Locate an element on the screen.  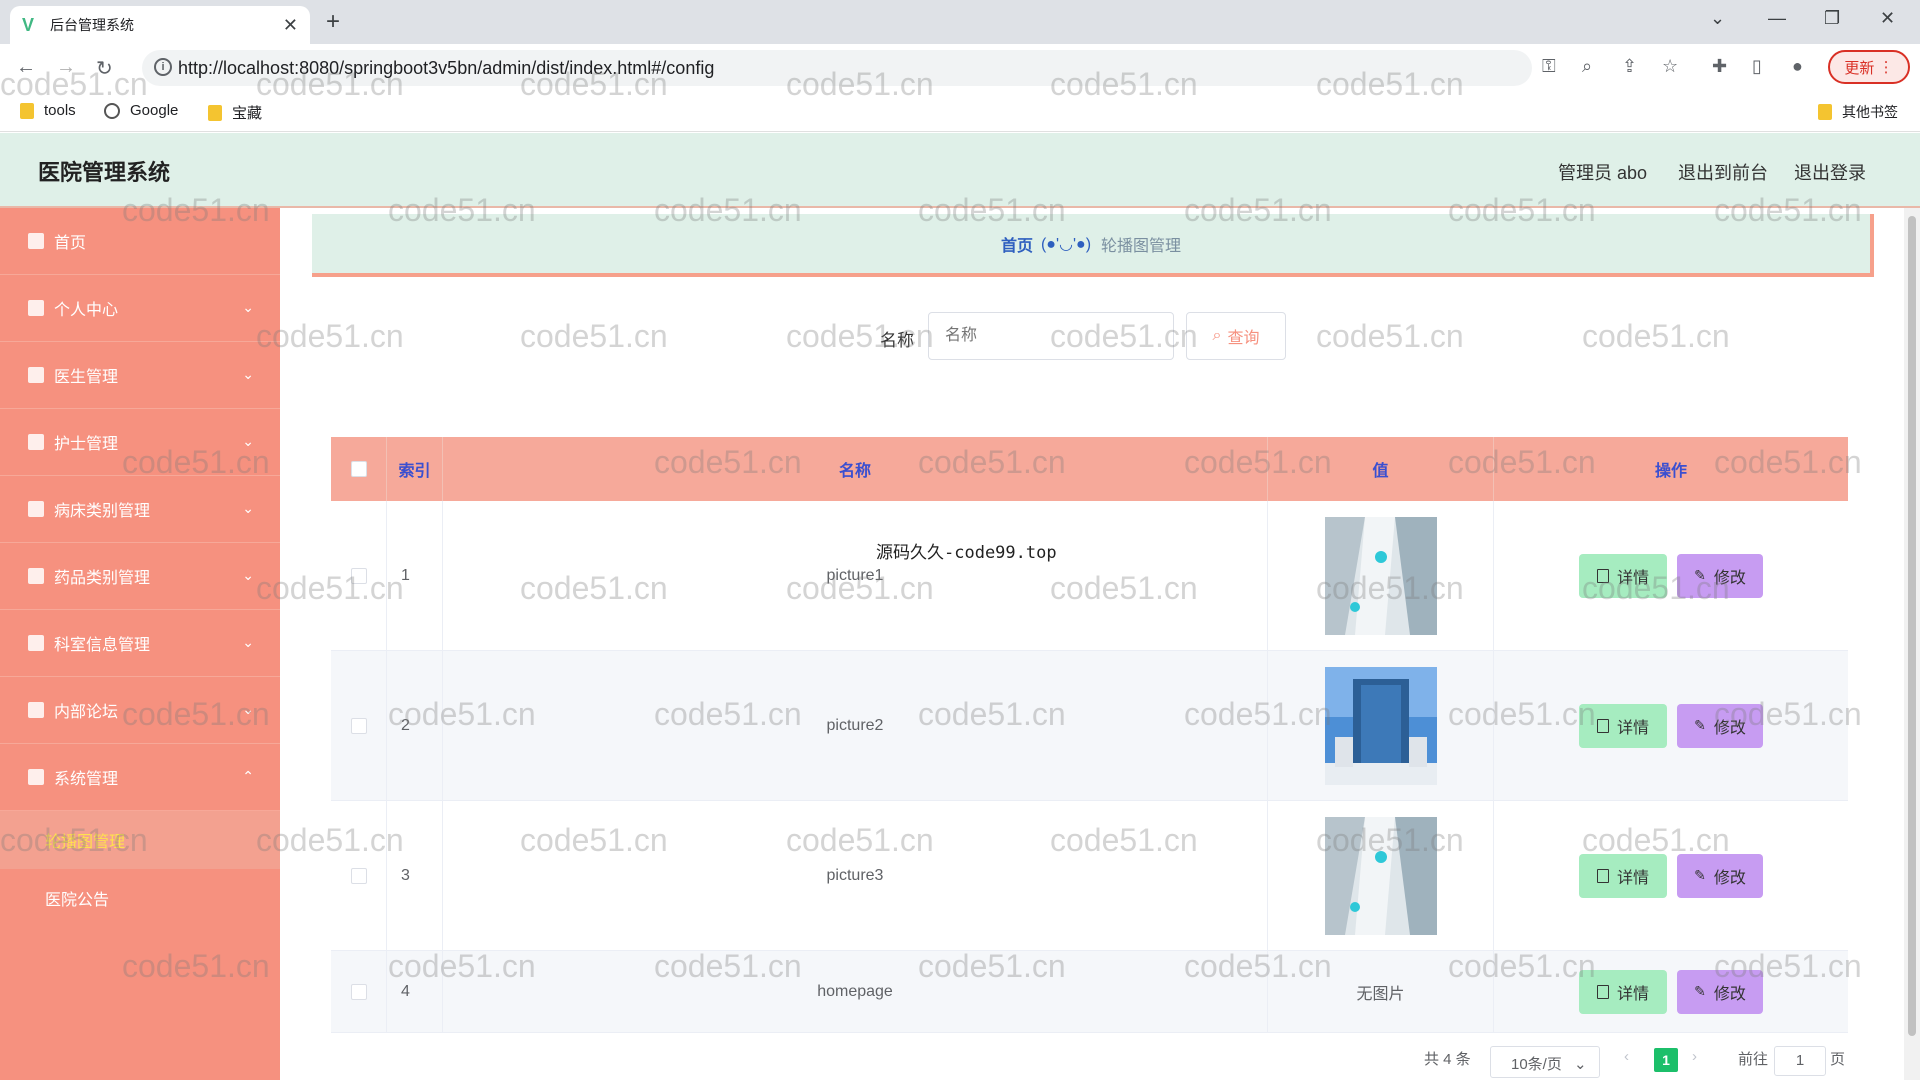
overlay-source-text: 源码久久-code99.top is located at coordinates (966, 553).